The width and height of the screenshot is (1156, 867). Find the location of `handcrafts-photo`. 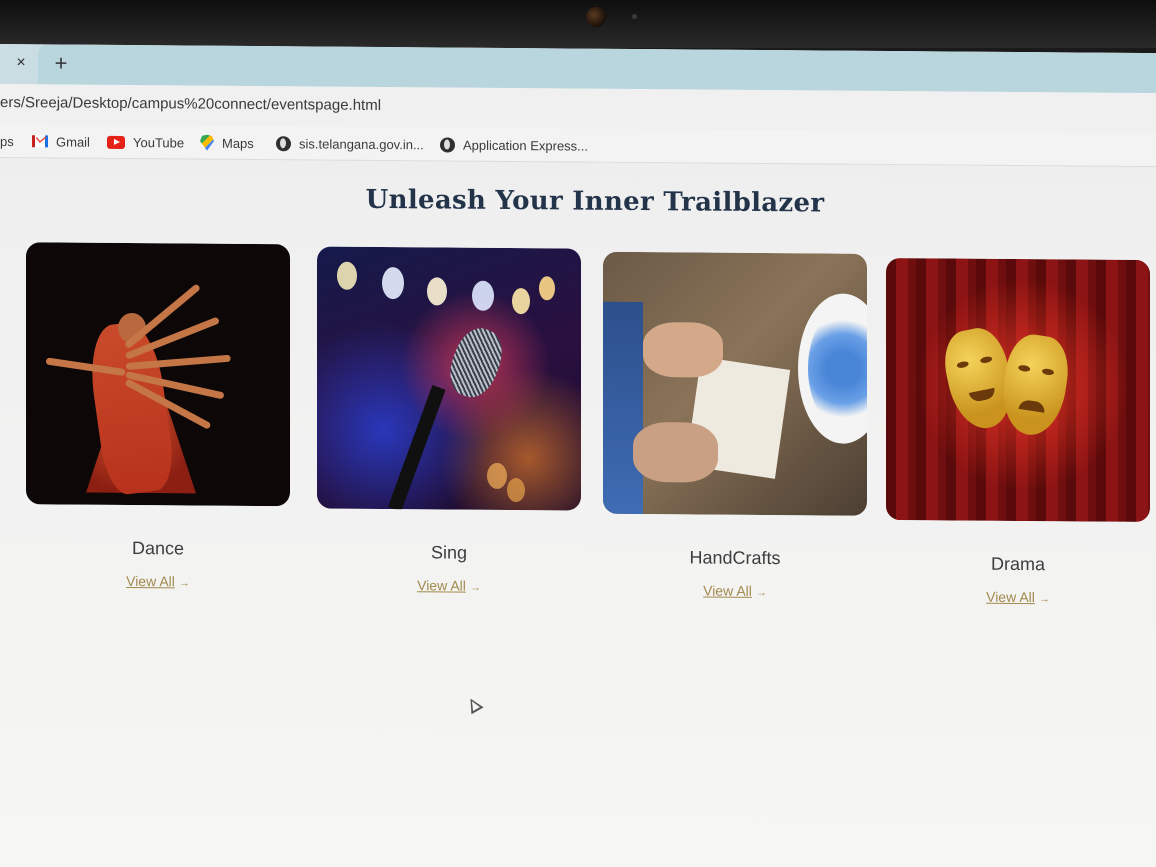

handcrafts-photo is located at coordinates (735, 383).